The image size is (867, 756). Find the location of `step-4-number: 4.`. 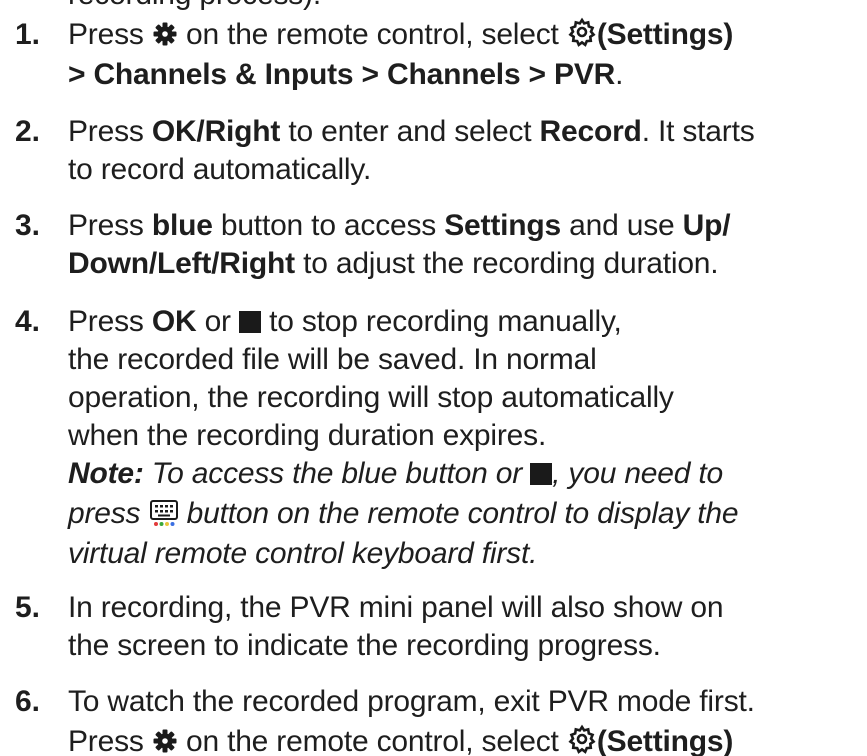

step-4-number: 4. is located at coordinates (28, 321).